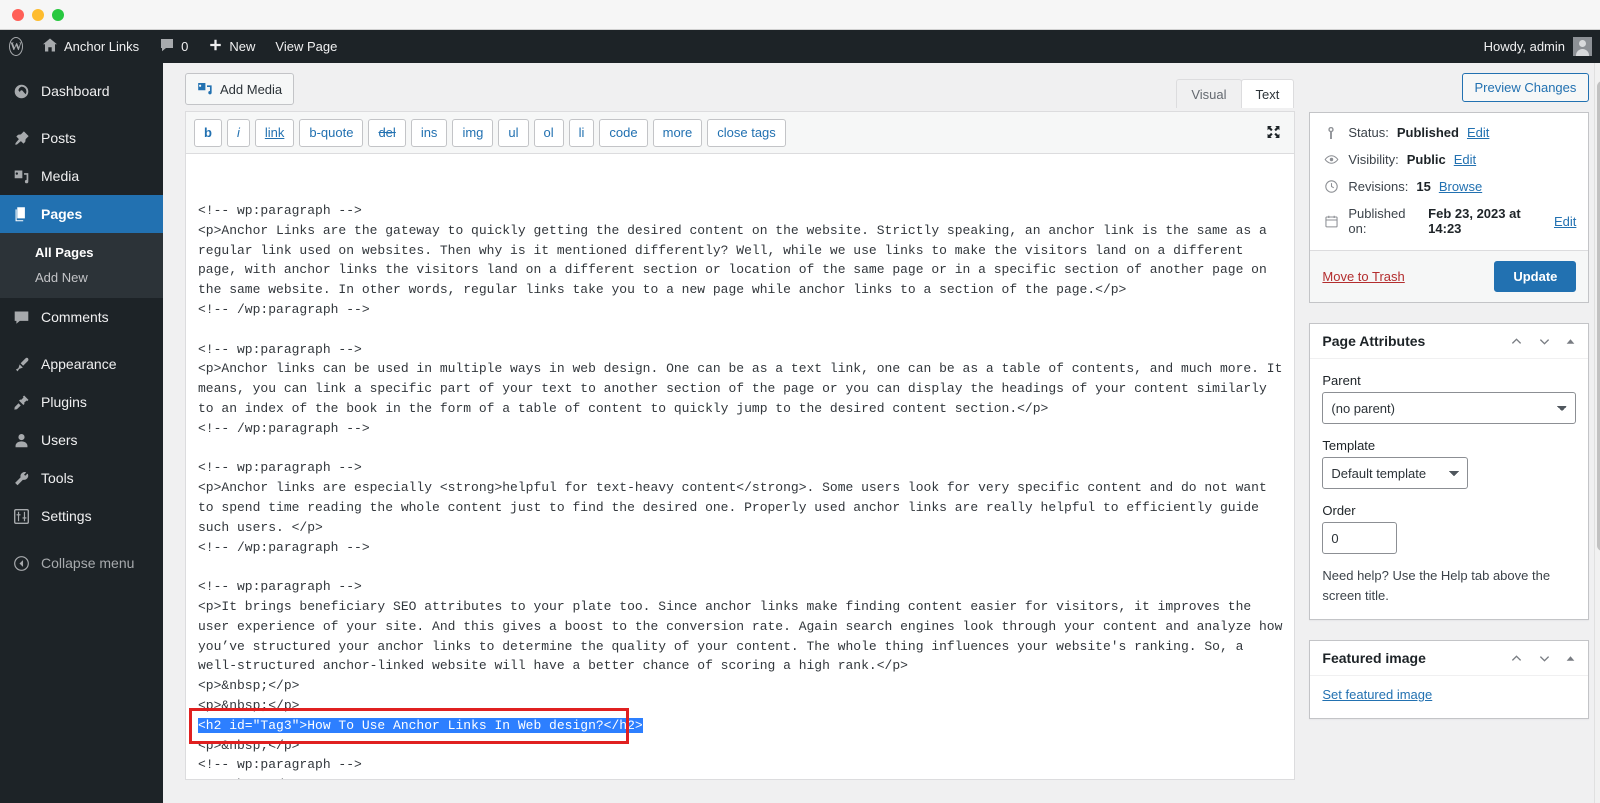 Image resolution: width=1600 pixels, height=803 pixels. What do you see at coordinates (1363, 276) in the screenshot?
I see `move-to-trash-link: Move to Trash` at bounding box center [1363, 276].